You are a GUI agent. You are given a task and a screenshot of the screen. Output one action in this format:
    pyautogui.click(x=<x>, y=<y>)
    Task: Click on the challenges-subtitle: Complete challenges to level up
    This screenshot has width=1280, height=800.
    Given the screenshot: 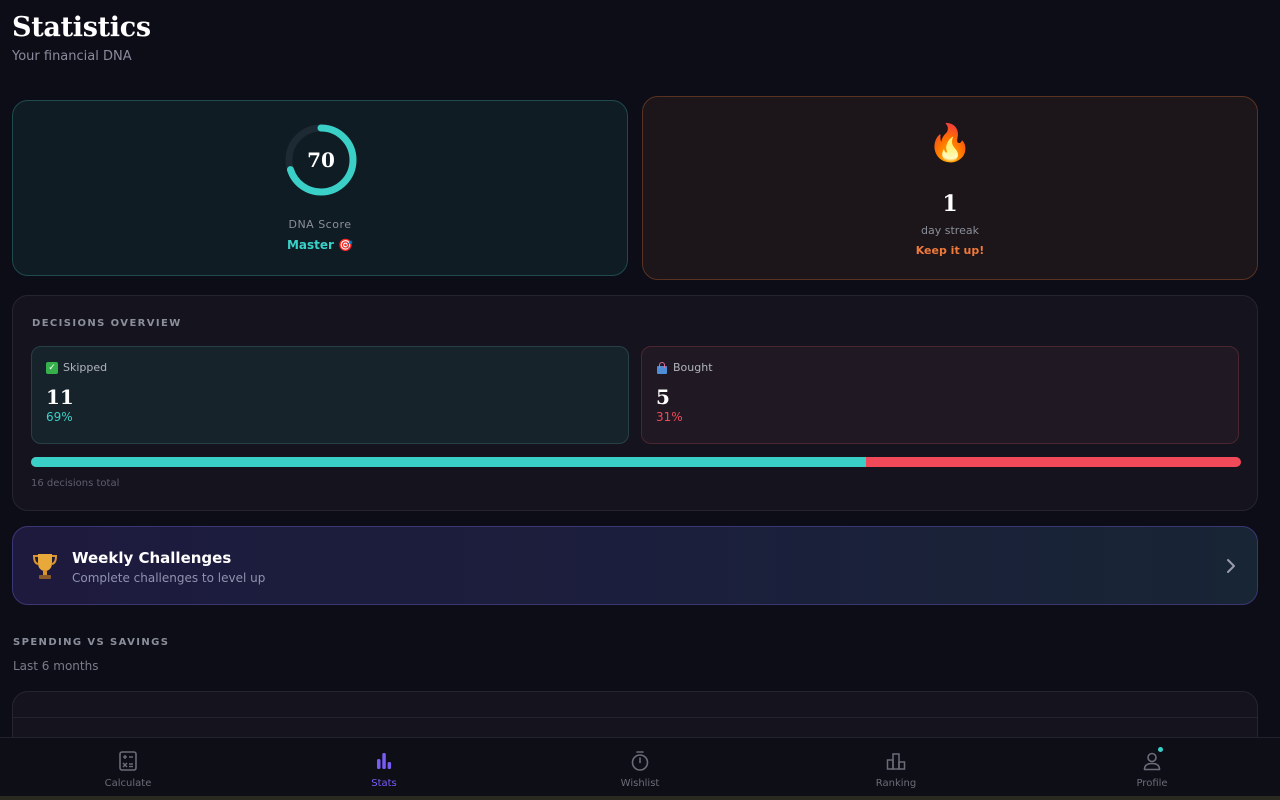 What is the action you would take?
    pyautogui.click(x=169, y=578)
    